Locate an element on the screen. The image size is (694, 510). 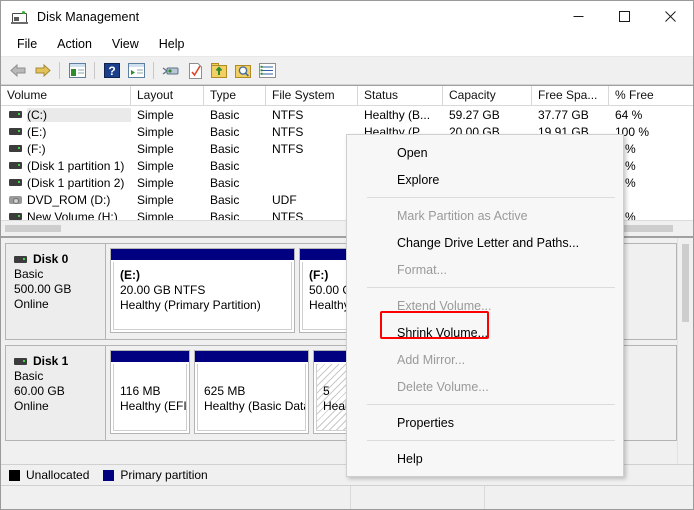
disk-size: 60.00 GB is located at coordinates (39, 391).